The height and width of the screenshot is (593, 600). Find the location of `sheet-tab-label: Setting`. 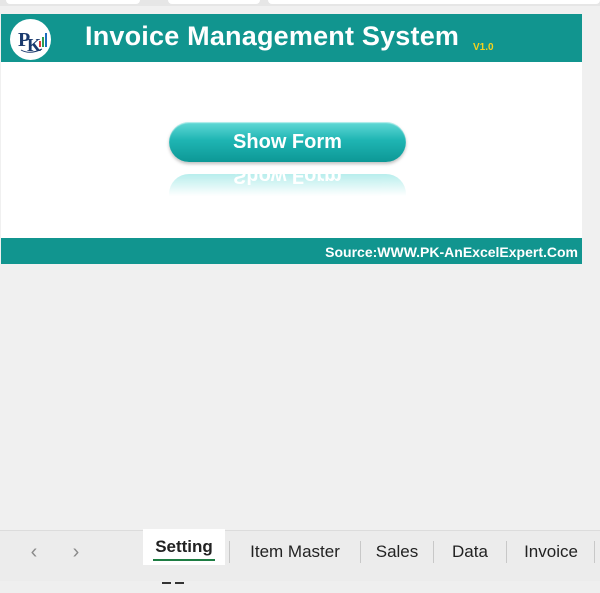

sheet-tab-label: Setting is located at coordinates (184, 546).